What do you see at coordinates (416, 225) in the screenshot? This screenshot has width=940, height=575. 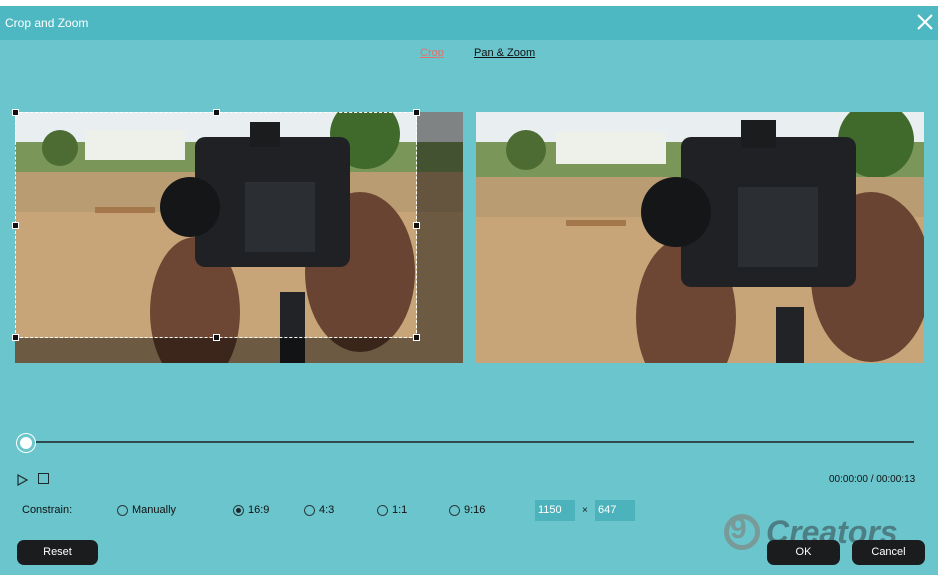 I see `crop-handle-right` at bounding box center [416, 225].